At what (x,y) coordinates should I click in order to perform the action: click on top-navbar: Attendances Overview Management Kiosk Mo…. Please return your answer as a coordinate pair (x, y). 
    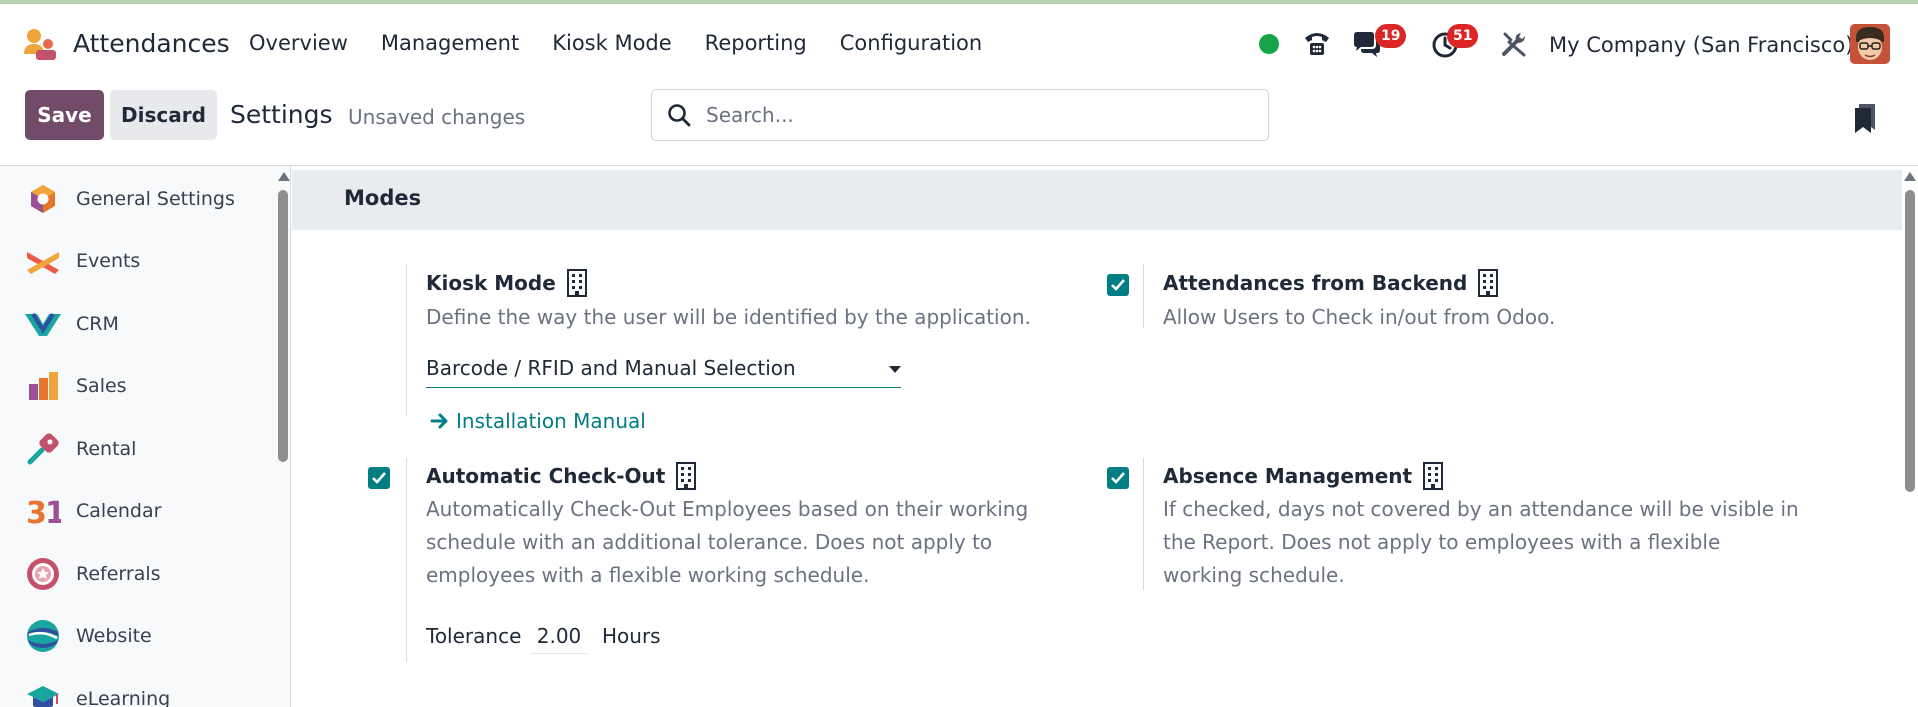
    Looking at the image, I should click on (959, 42).